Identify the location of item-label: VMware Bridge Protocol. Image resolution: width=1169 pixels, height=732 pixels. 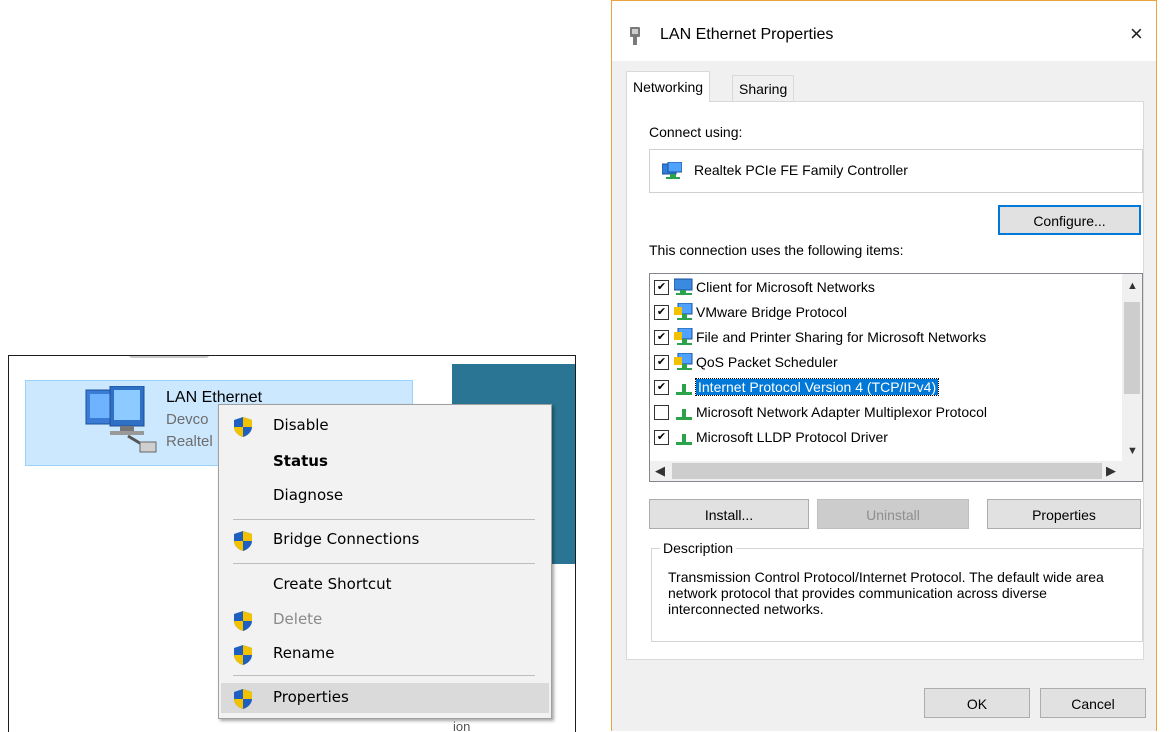
(771, 312).